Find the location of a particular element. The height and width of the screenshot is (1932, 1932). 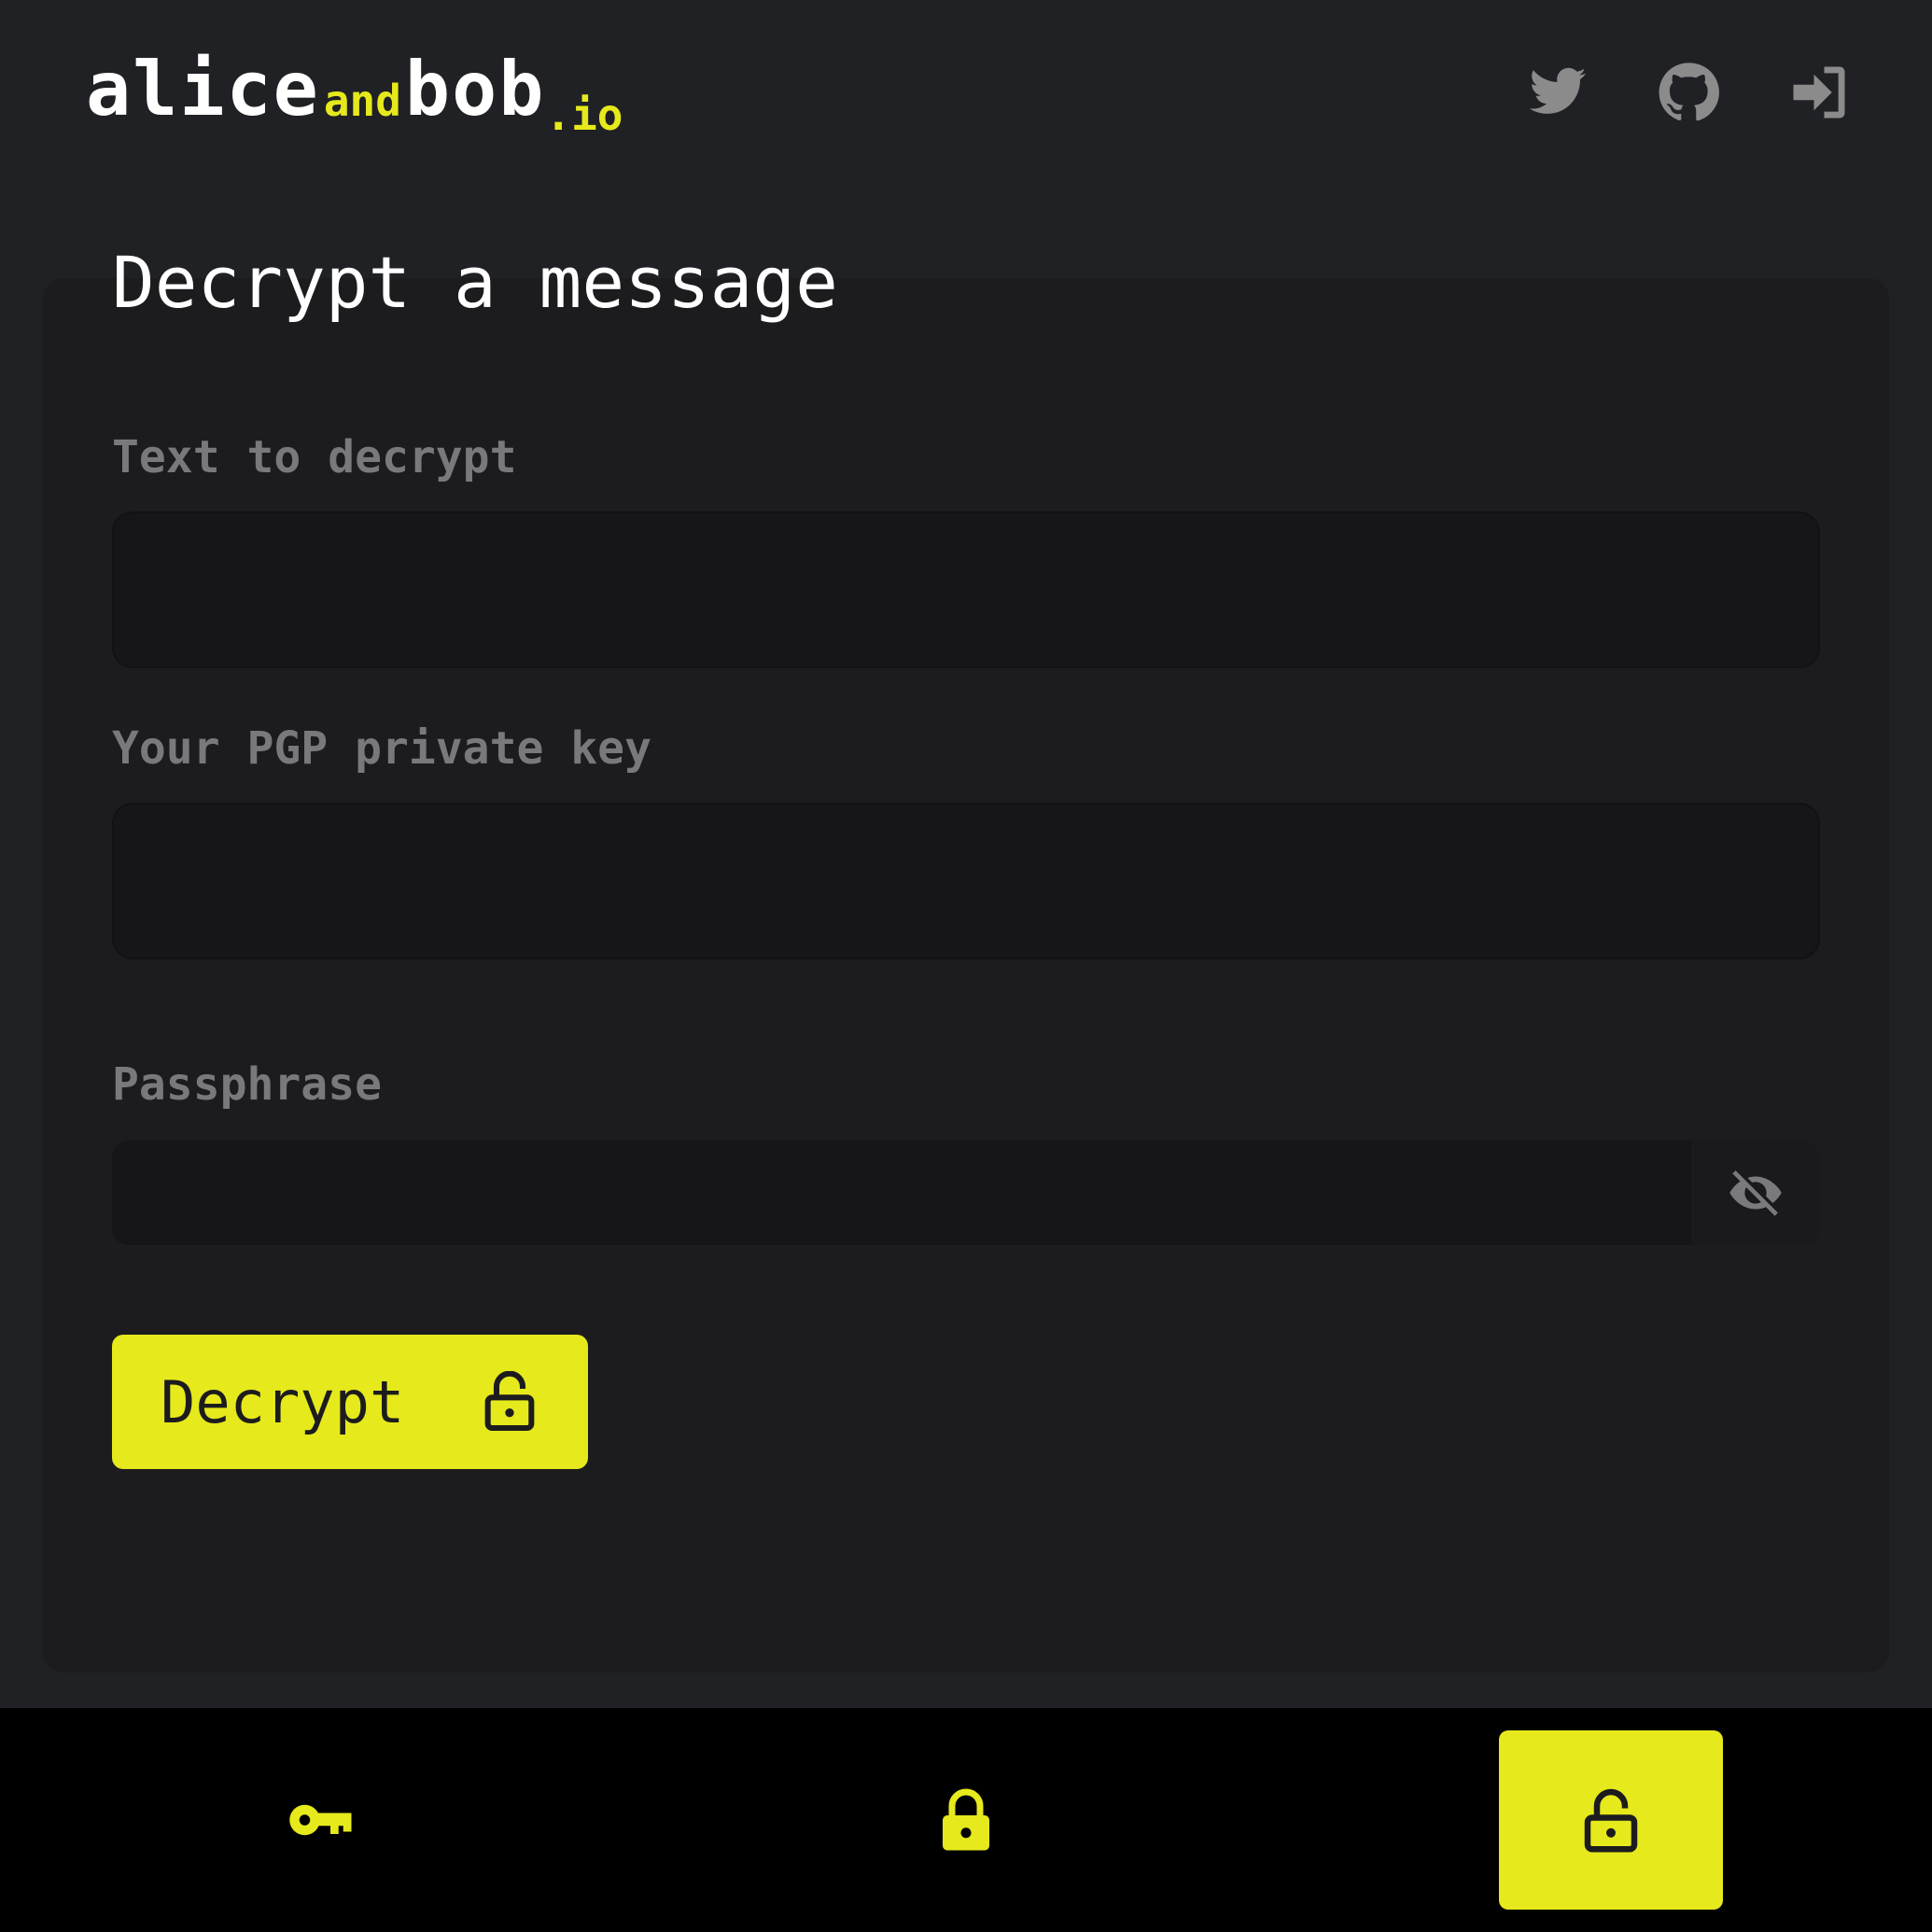

passphrase-field is located at coordinates (966, 1193).